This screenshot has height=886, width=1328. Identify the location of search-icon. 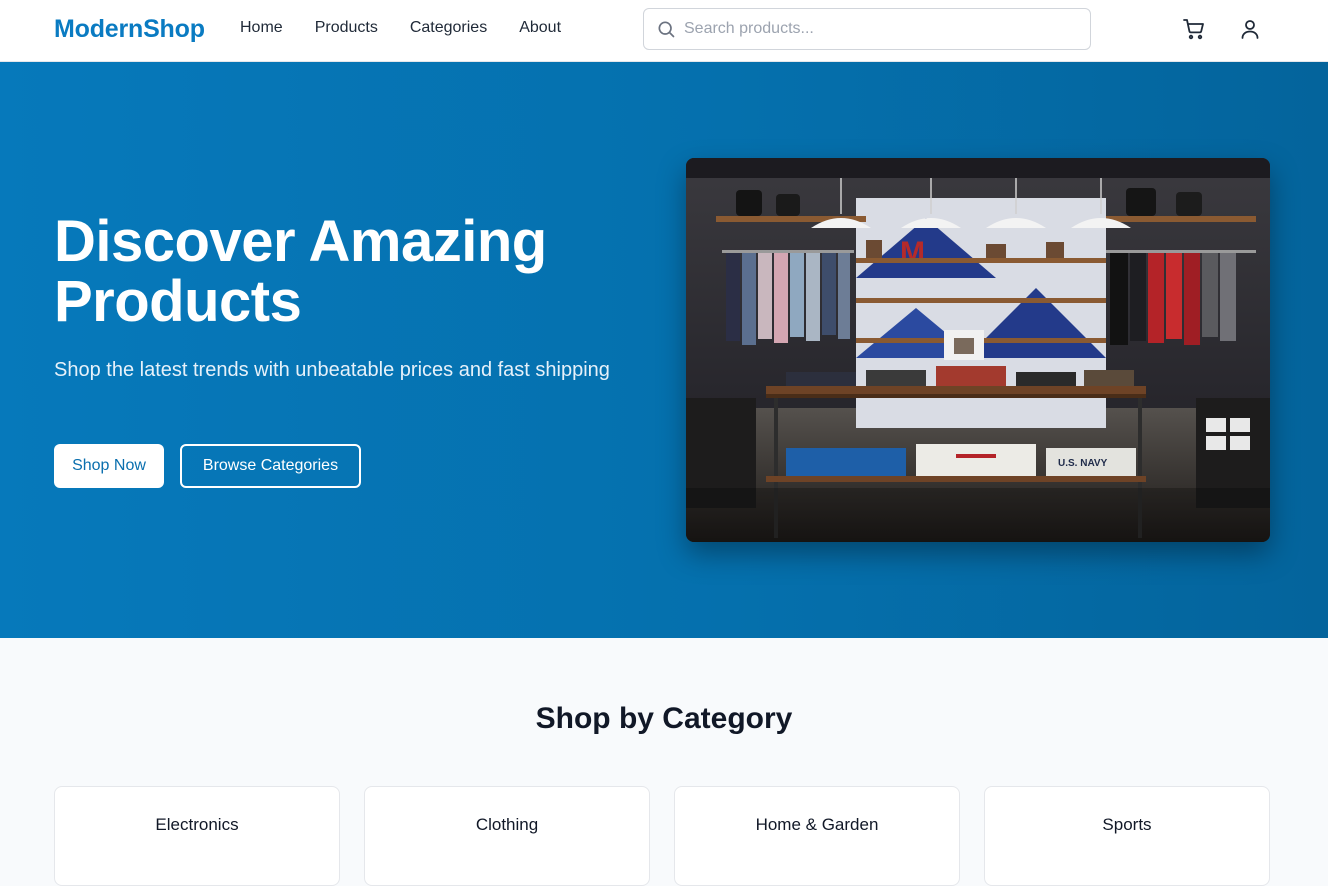
(666, 29).